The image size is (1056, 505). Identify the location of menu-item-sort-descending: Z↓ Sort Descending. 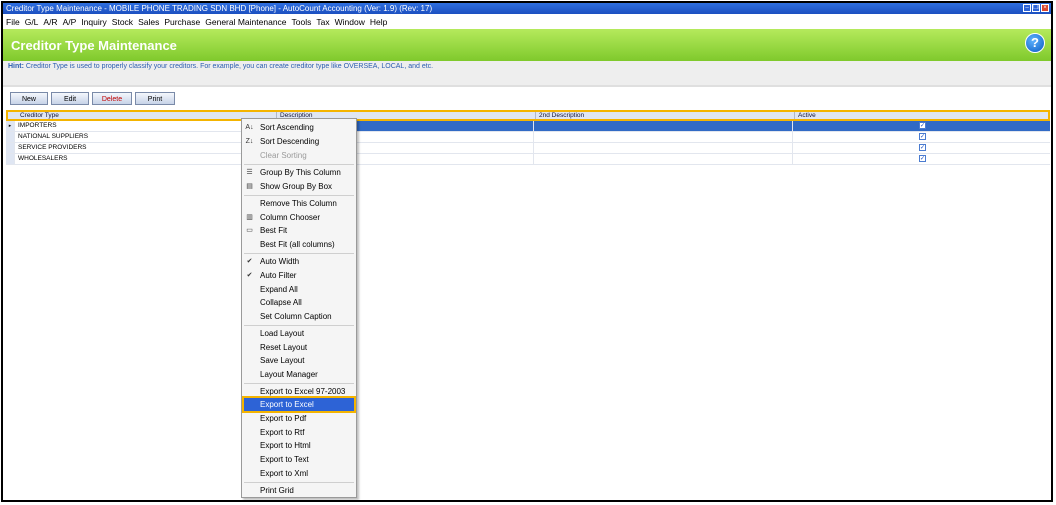
(299, 141).